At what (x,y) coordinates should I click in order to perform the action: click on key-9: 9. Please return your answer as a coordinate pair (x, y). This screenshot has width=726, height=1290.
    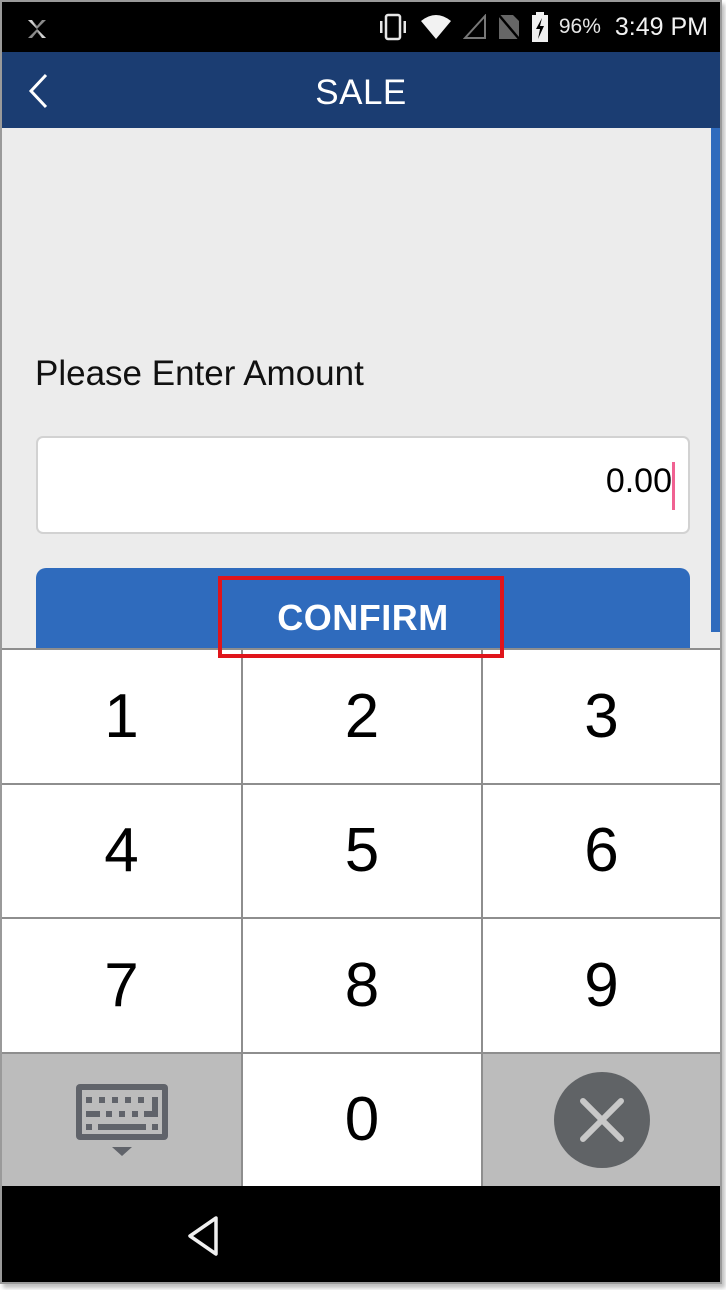
    Looking at the image, I should click on (601, 985).